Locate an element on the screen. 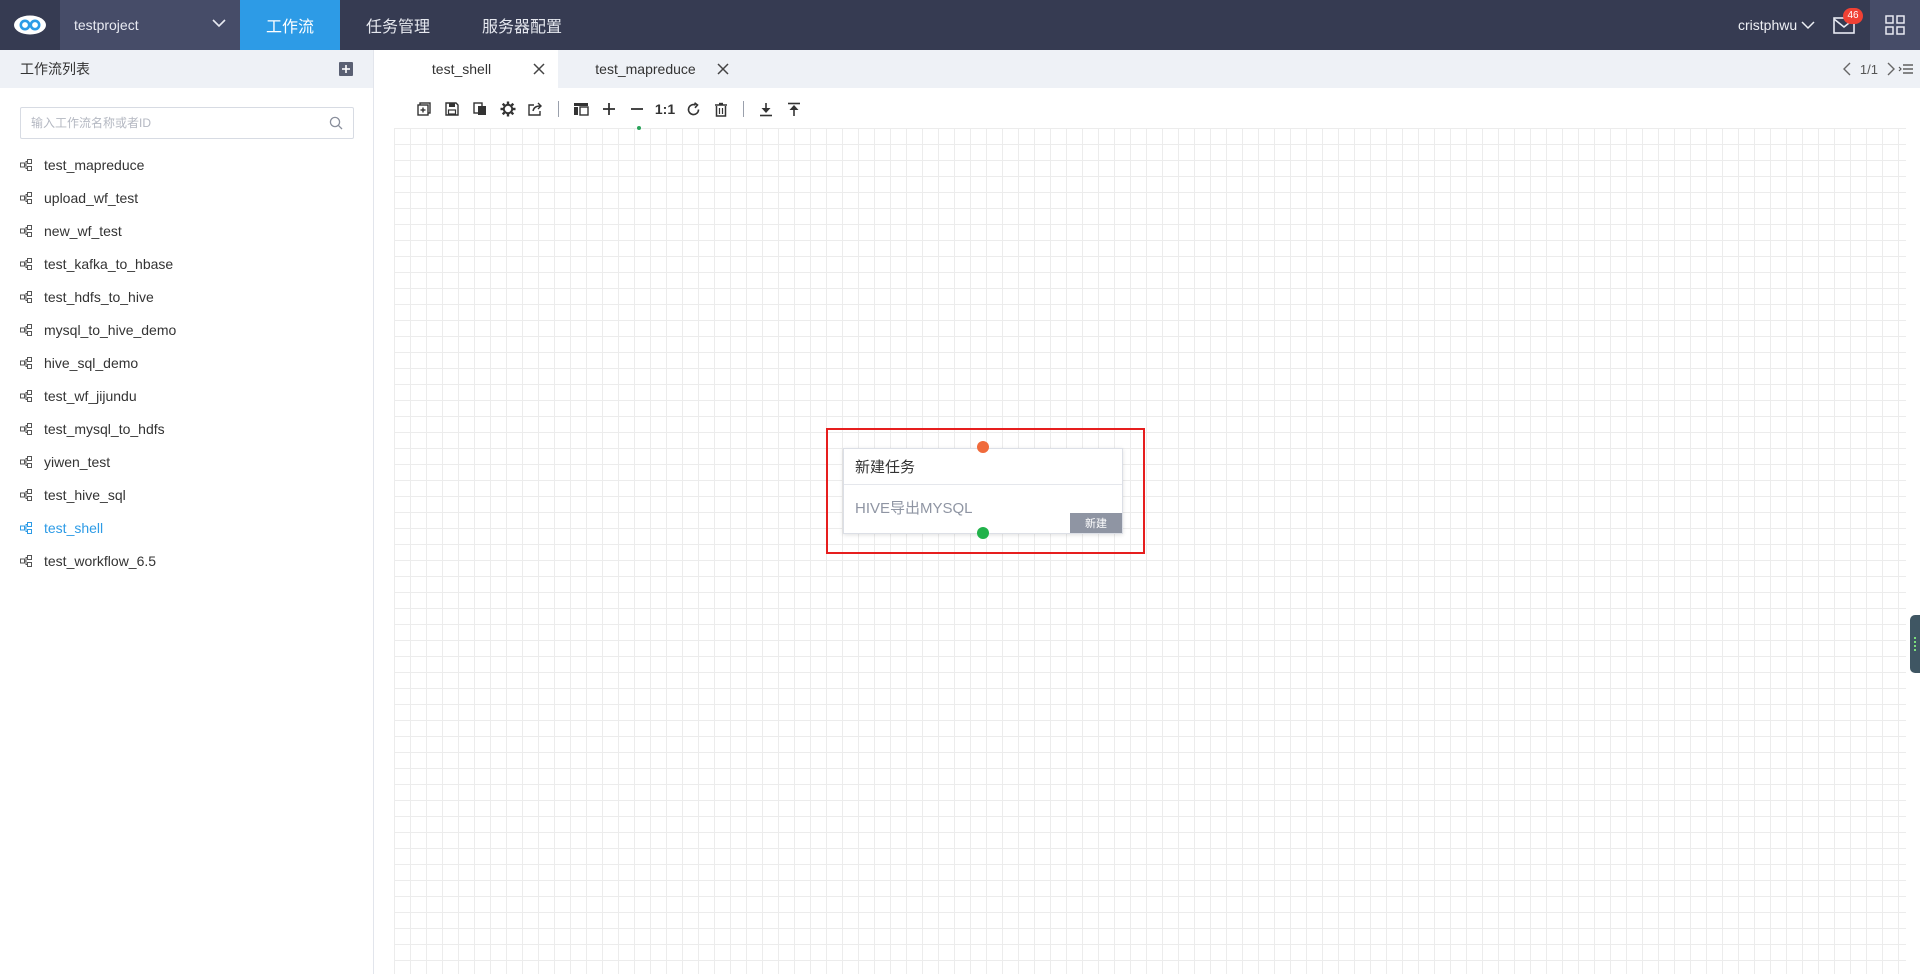  edge-anchor-dot is located at coordinates (639, 128).